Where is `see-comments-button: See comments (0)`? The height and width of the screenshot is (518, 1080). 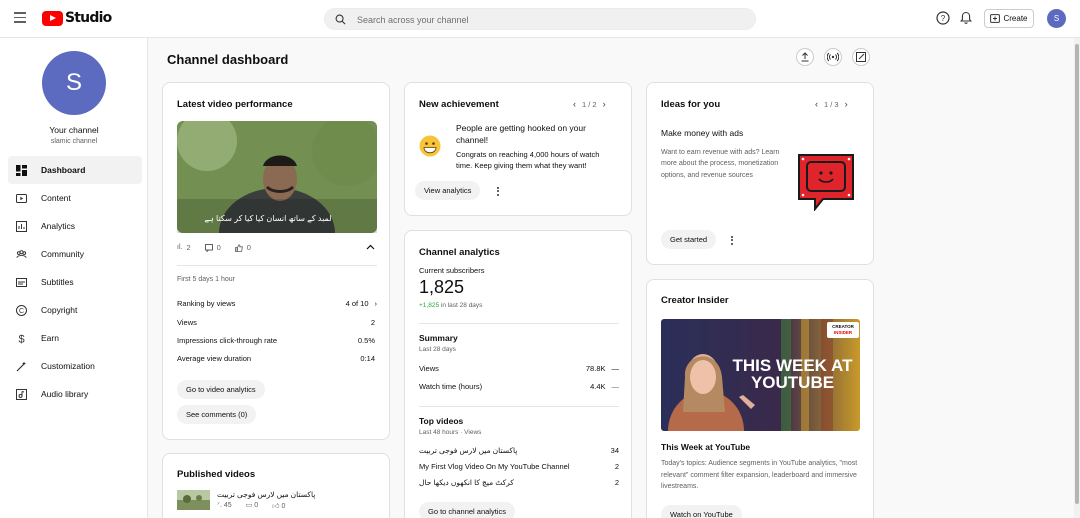
see-comments-button: See comments (0) is located at coordinates (217, 414).